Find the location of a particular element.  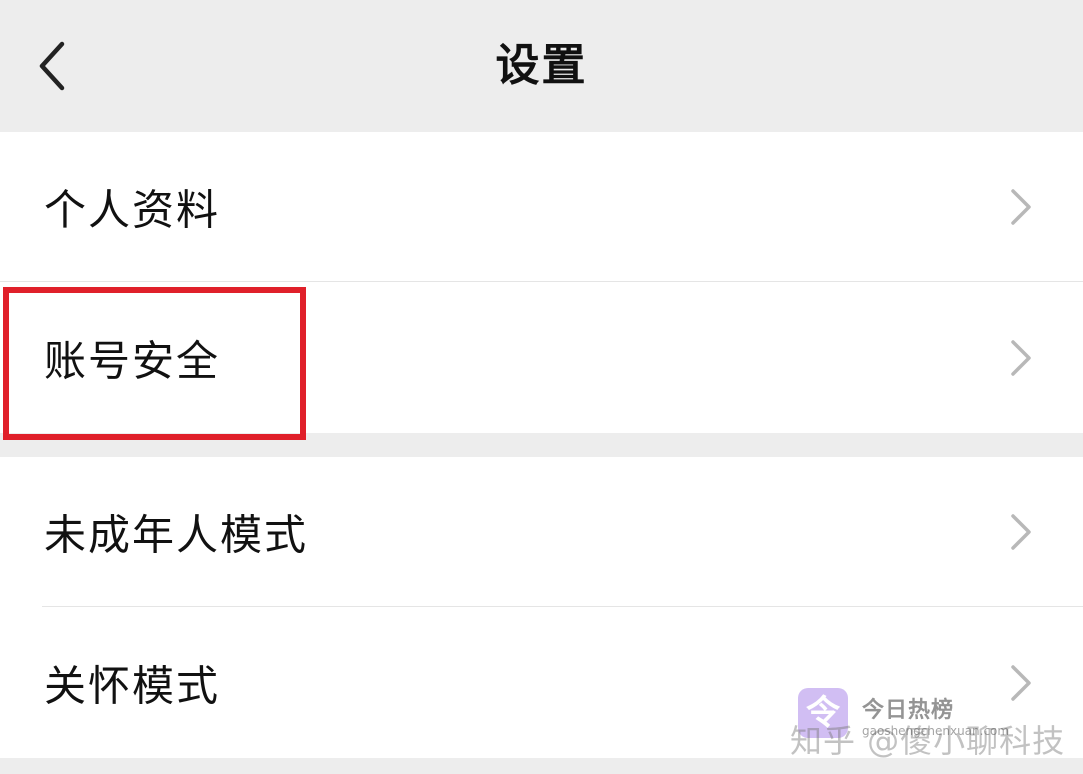

highlight-annotation-box is located at coordinates (154, 363).